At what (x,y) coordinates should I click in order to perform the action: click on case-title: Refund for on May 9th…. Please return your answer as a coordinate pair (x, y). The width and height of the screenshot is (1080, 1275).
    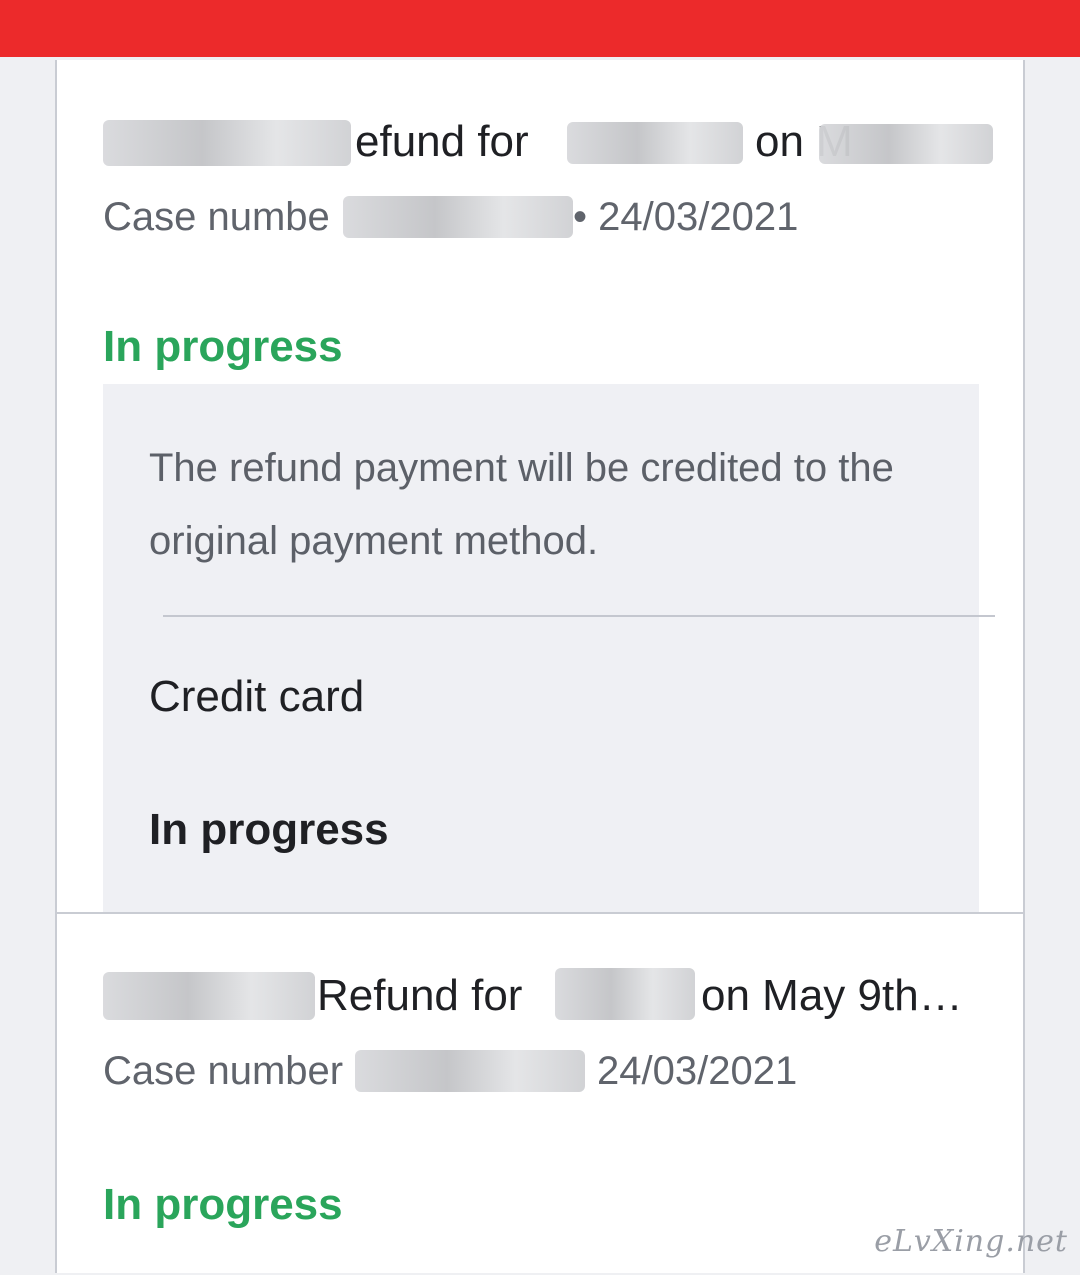
    Looking at the image, I should click on (548, 996).